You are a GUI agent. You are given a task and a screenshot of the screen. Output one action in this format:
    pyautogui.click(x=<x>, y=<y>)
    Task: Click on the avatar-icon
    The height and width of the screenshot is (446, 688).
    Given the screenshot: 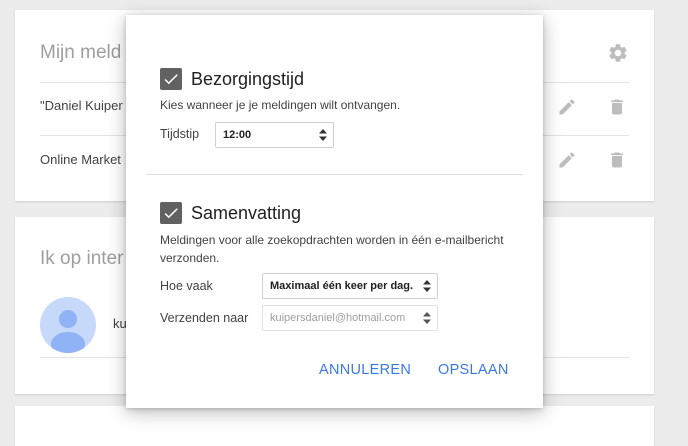 What is the action you would take?
    pyautogui.click(x=68, y=331)
    